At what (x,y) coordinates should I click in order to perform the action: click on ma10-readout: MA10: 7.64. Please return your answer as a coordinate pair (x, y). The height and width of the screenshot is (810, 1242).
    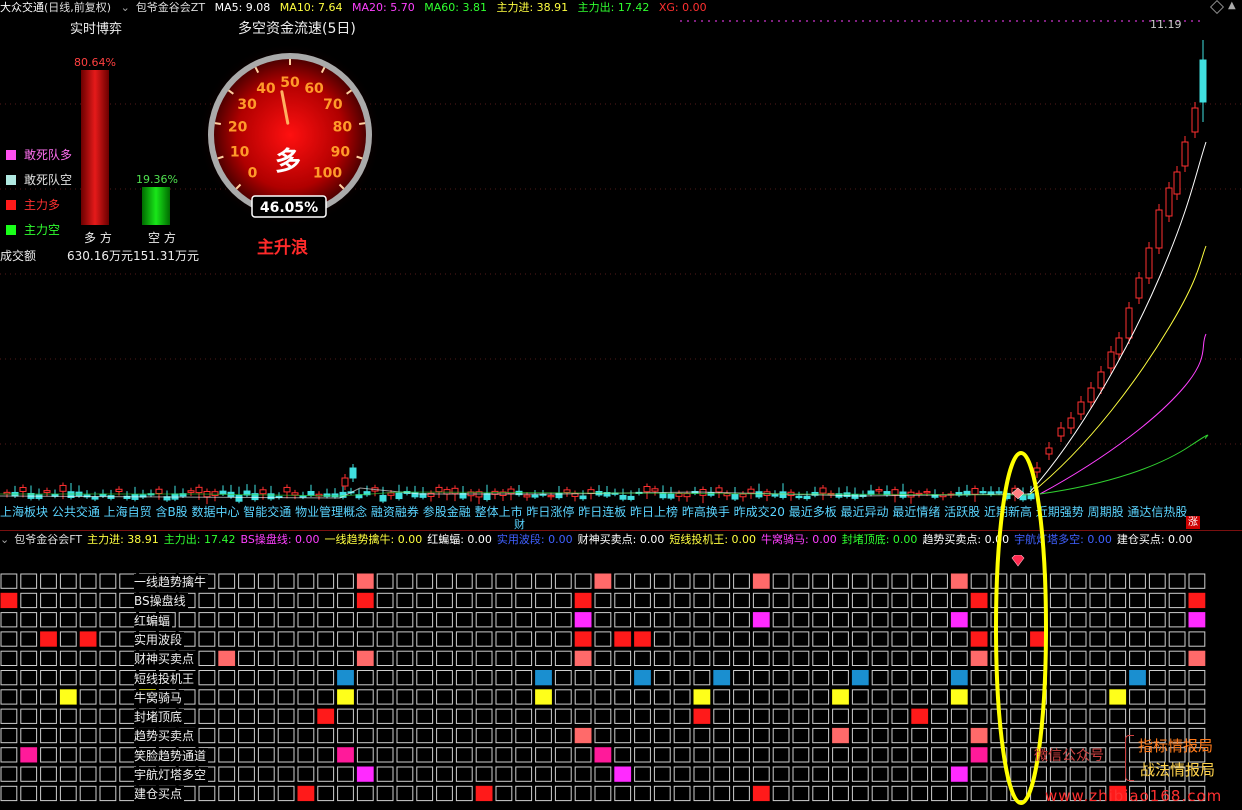
    Looking at the image, I should click on (311, 7).